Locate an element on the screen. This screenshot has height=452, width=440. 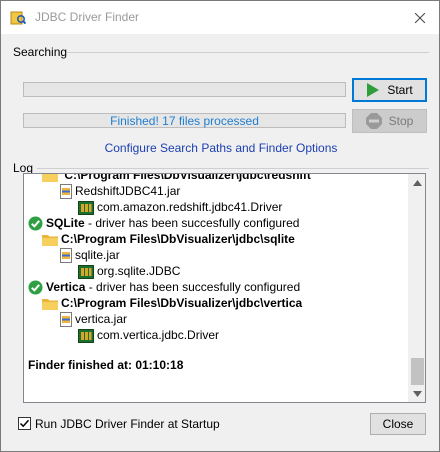
log-driver-text: org.sqlite.JDBC is located at coordinates (139, 271).